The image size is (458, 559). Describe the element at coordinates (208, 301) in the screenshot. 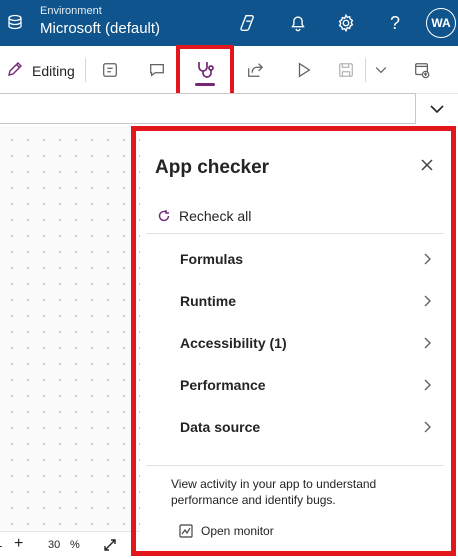

I see `category-label: Runtime` at that location.